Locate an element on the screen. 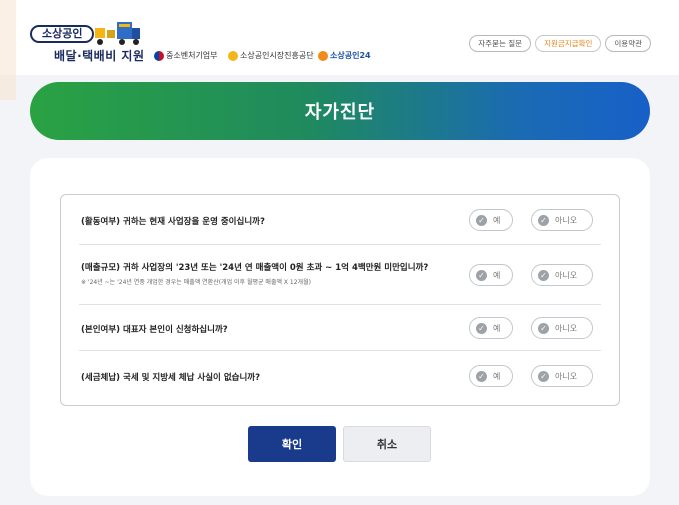 The height and width of the screenshot is (505, 679). question-row-identity: (본인여부) 대표자 본인이 신청하십니까? ✓ 예 ✓ 아니오 is located at coordinates (340, 328).